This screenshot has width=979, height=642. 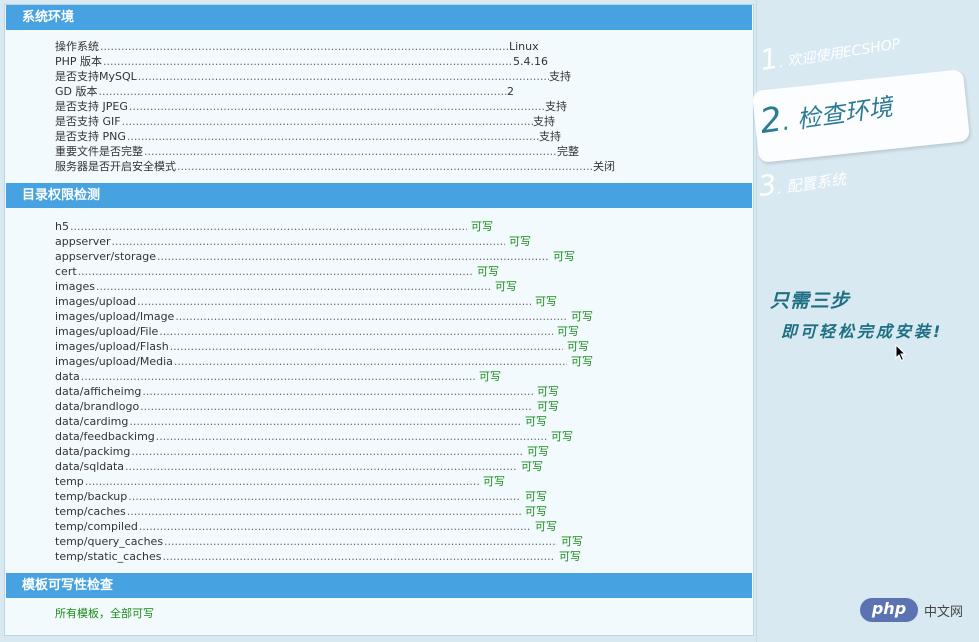 What do you see at coordinates (106, 256) in the screenshot?
I see `perm-label: appserver/storage` at bounding box center [106, 256].